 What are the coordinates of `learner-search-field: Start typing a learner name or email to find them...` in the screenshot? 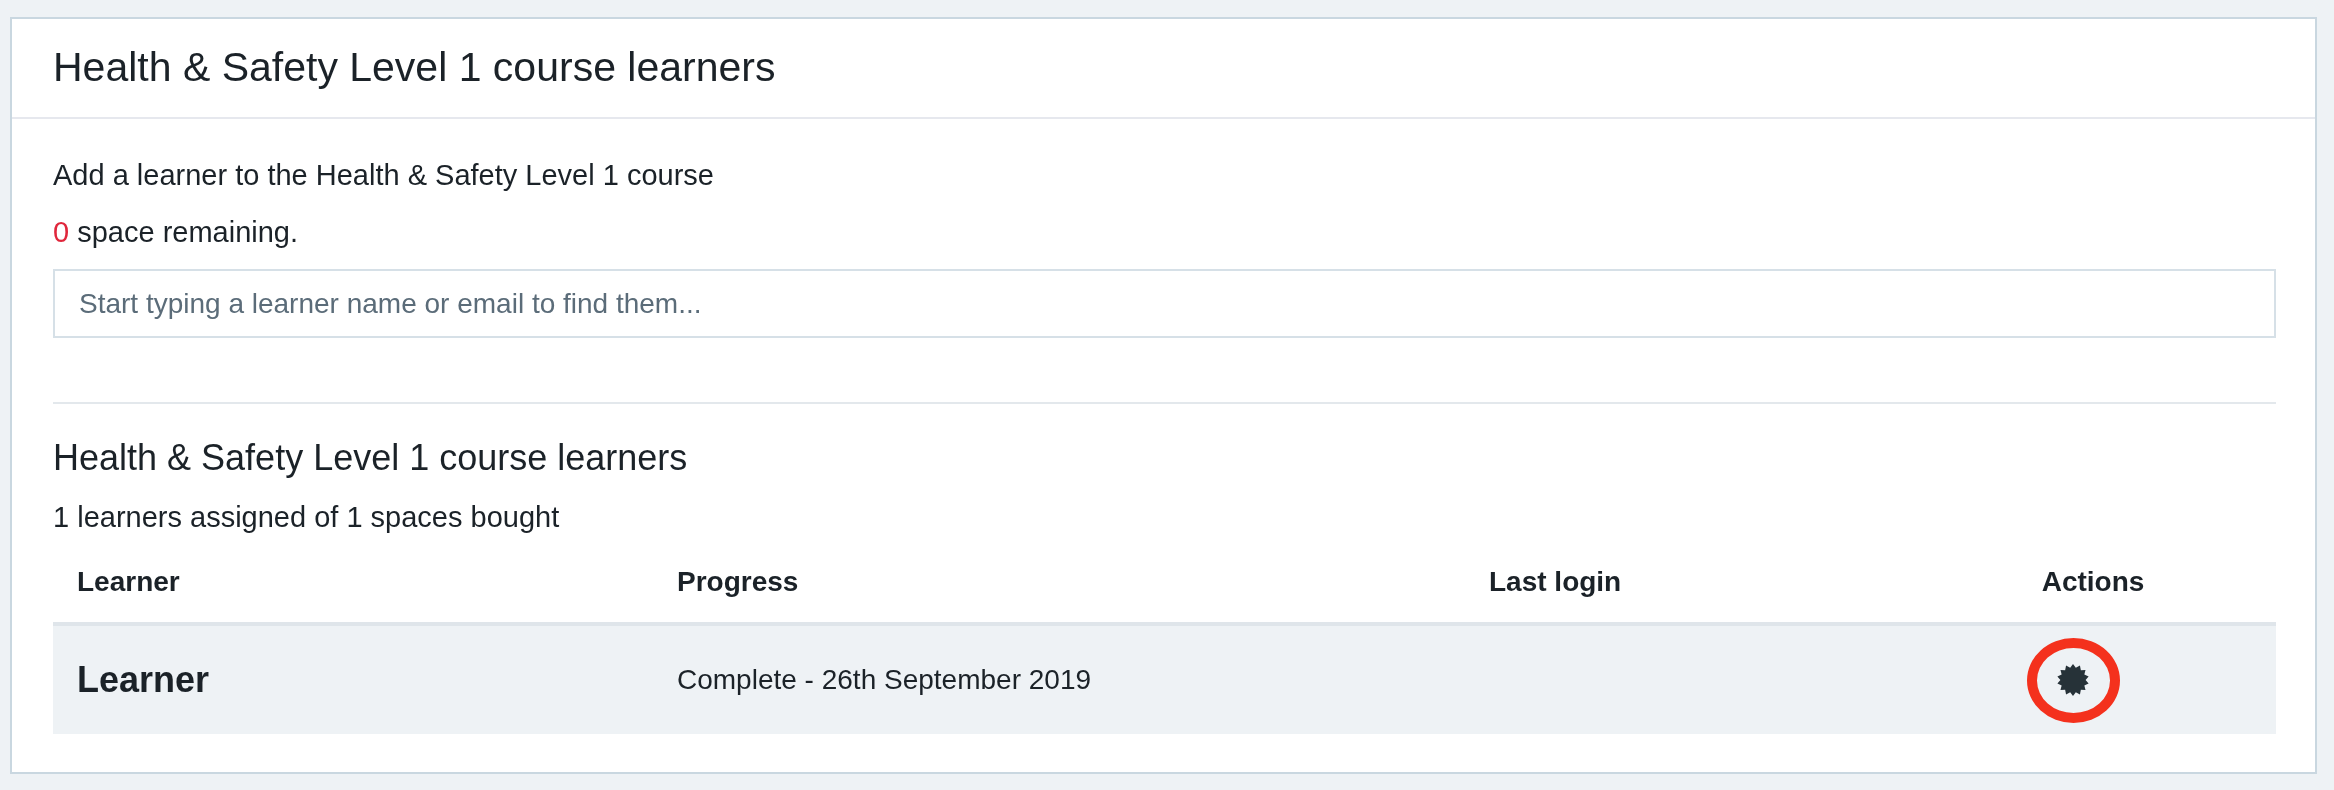 It's located at (1164, 303).